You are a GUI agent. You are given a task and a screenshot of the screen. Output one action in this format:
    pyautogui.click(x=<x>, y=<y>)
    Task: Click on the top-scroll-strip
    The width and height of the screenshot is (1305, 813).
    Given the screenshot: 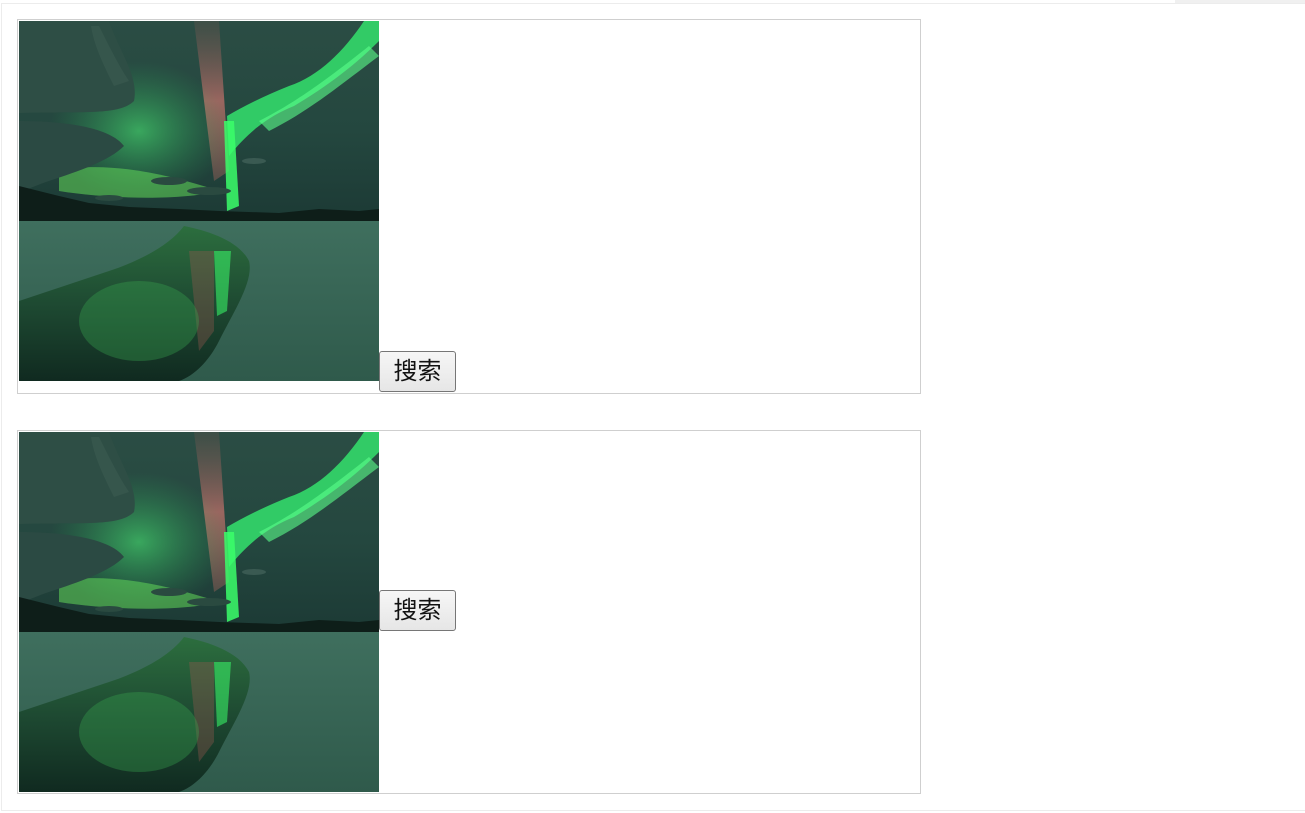 What is the action you would take?
    pyautogui.click(x=1240, y=1)
    